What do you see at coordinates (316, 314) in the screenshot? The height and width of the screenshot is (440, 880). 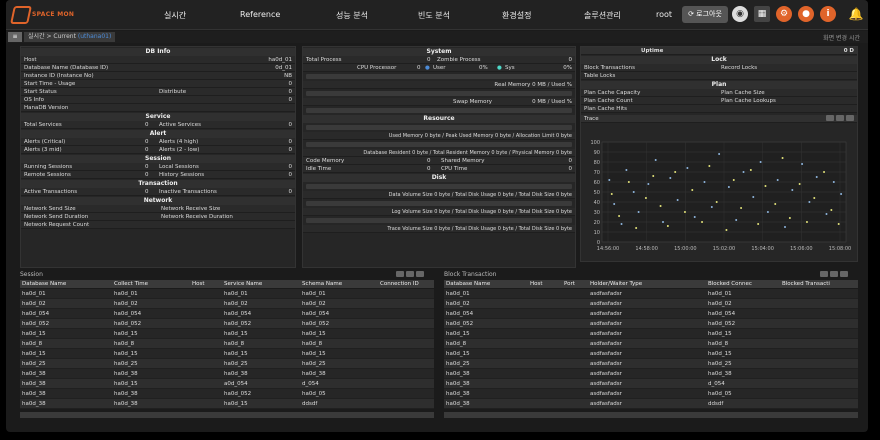 I see `table-cell: ha0d_054` at bounding box center [316, 314].